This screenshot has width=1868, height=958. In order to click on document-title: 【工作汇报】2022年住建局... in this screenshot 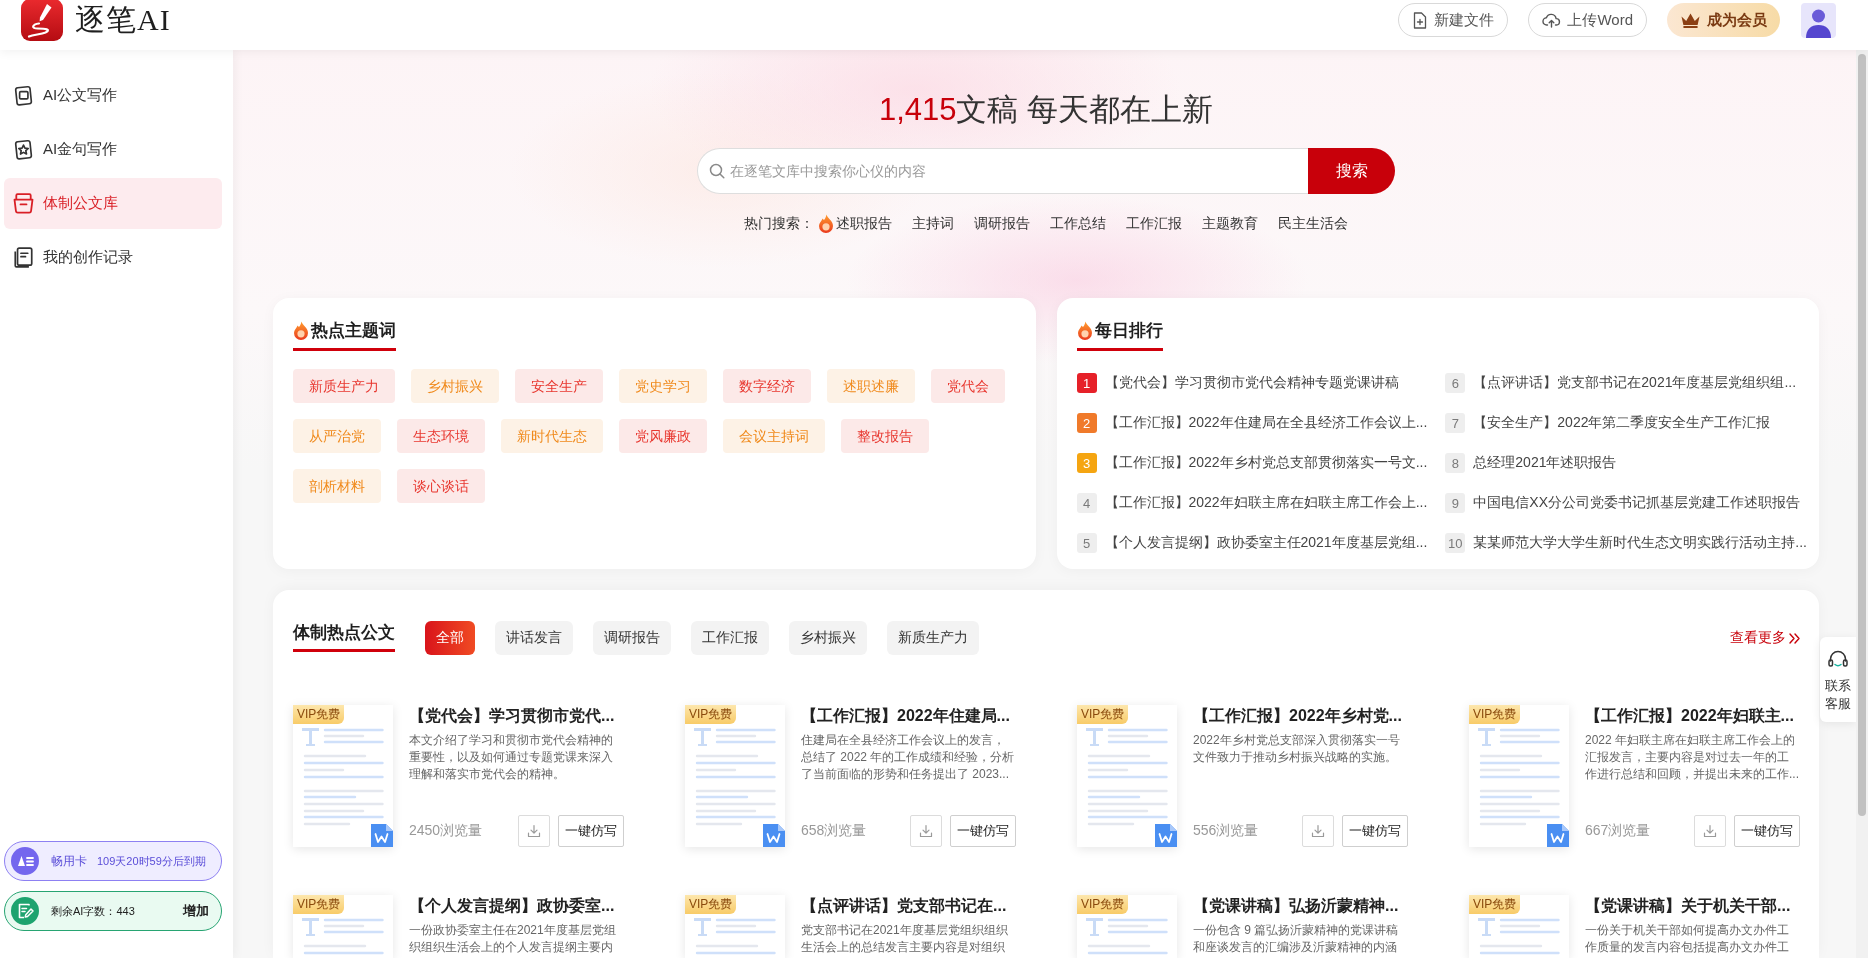, I will do `click(908, 716)`.